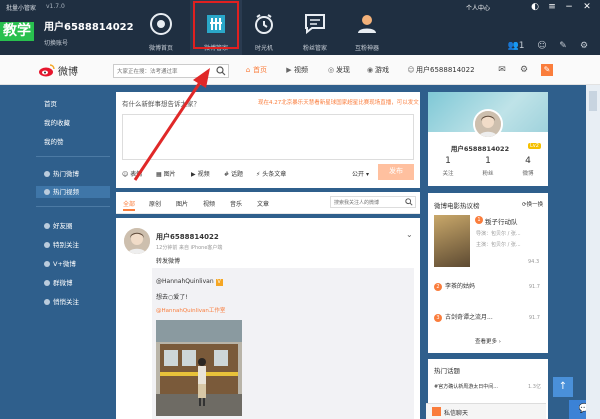 This screenshot has width=600, height=419. Describe the element at coordinates (255, 70) in the screenshot. I see `header-nav-home: ⌂ 首页` at that location.